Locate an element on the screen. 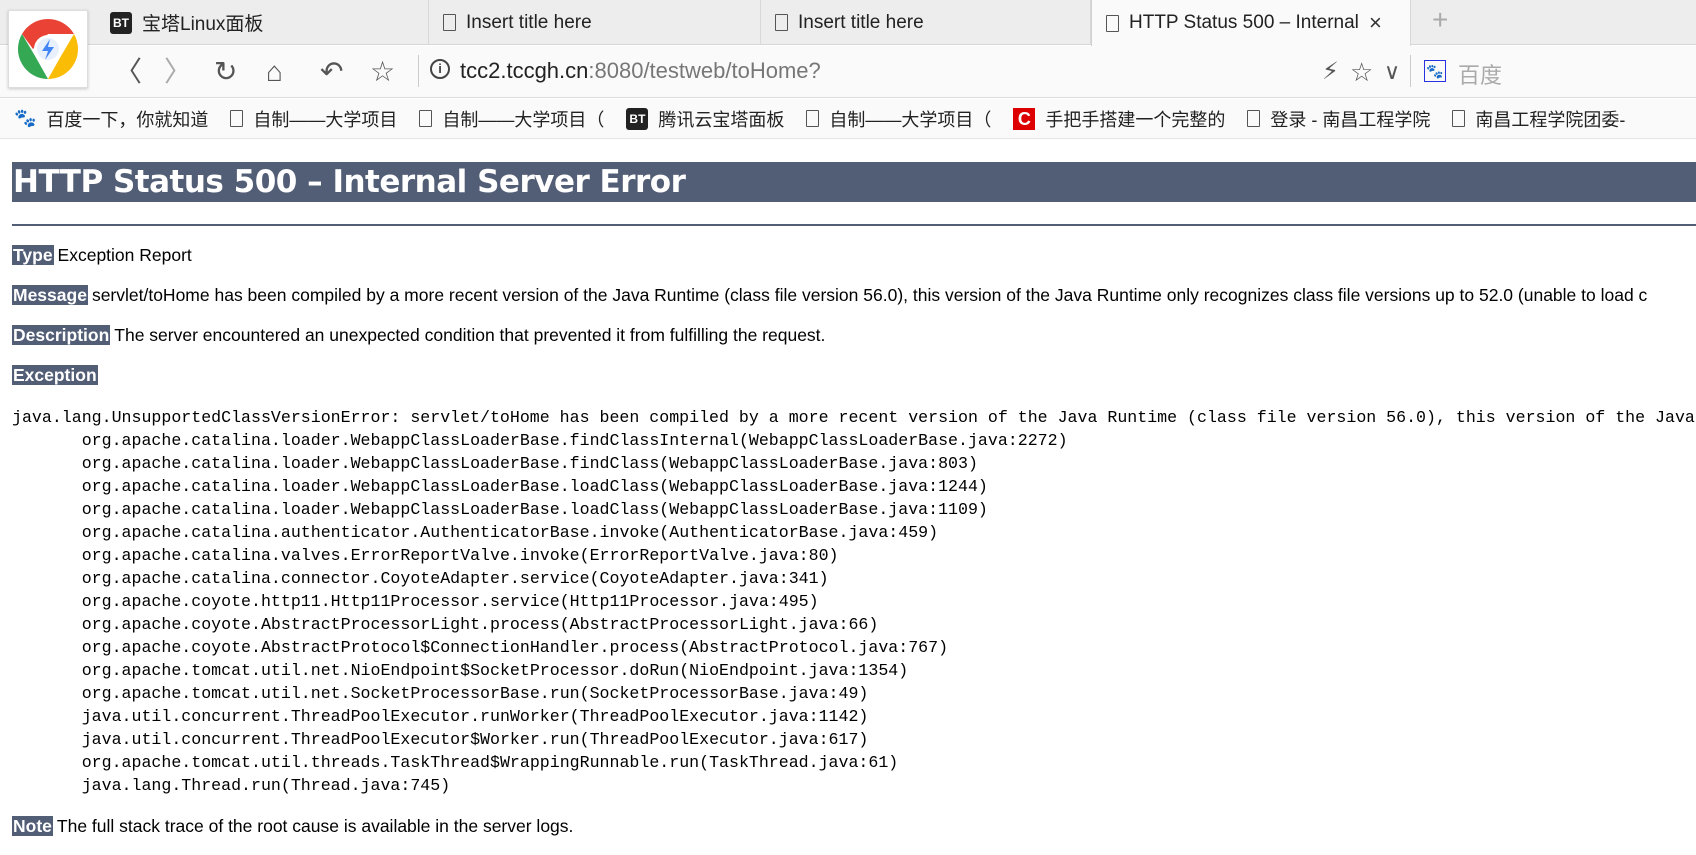 The height and width of the screenshot is (855, 1696). bookmark-csdn: C 手把手搭建一个完整的 is located at coordinates (1119, 119).